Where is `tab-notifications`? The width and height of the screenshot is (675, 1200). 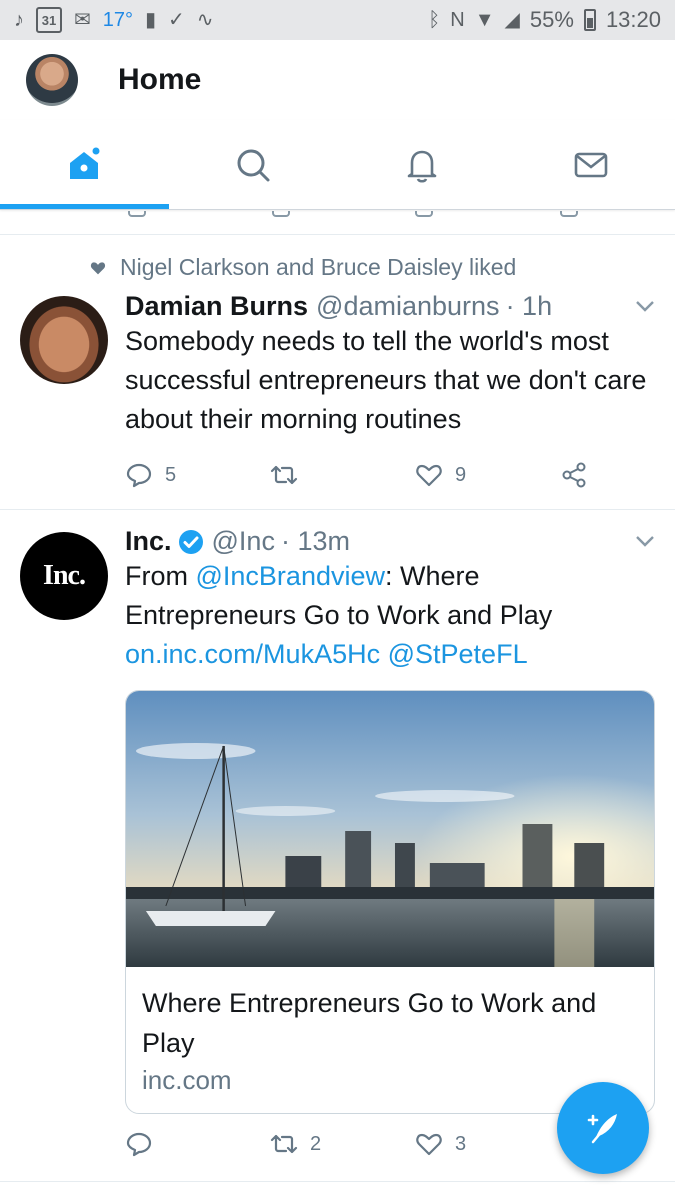
tab-notifications is located at coordinates (422, 164).